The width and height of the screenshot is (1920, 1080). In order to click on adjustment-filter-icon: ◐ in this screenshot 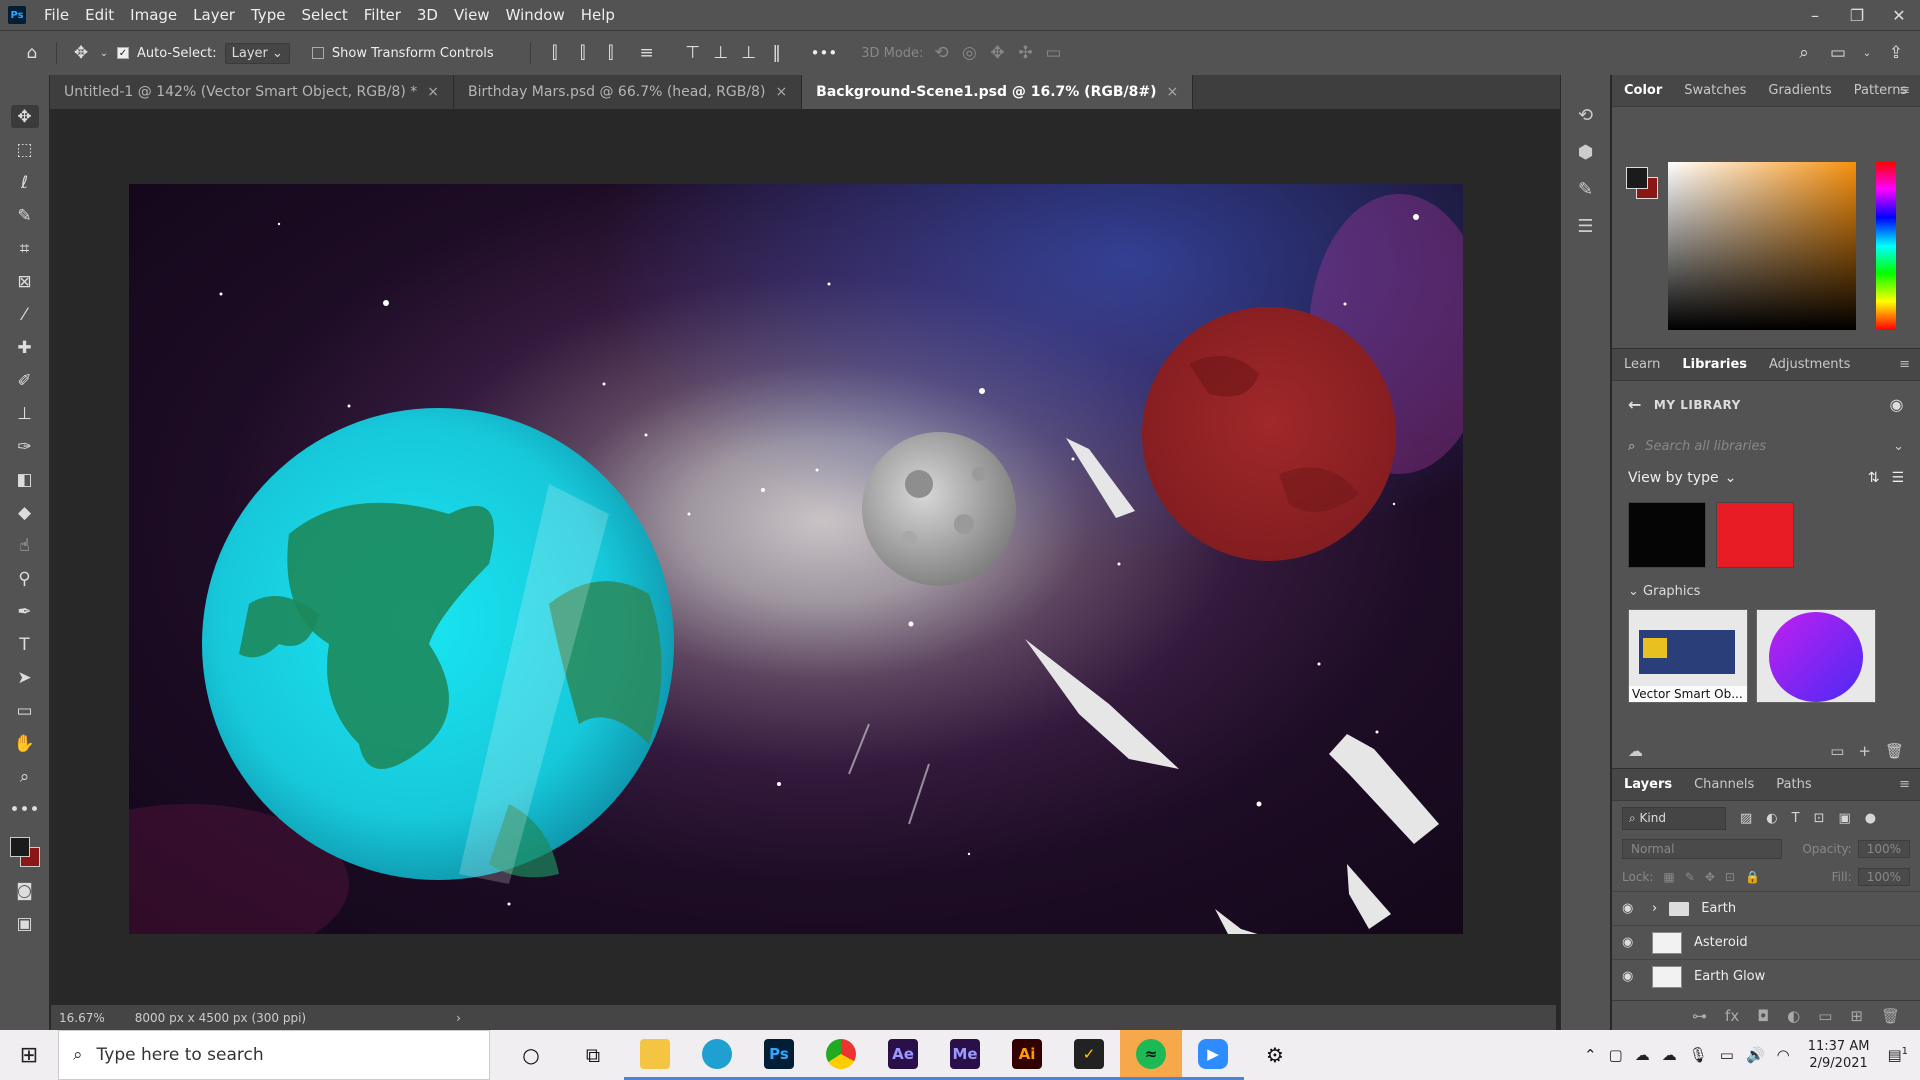, I will do `click(1771, 818)`.